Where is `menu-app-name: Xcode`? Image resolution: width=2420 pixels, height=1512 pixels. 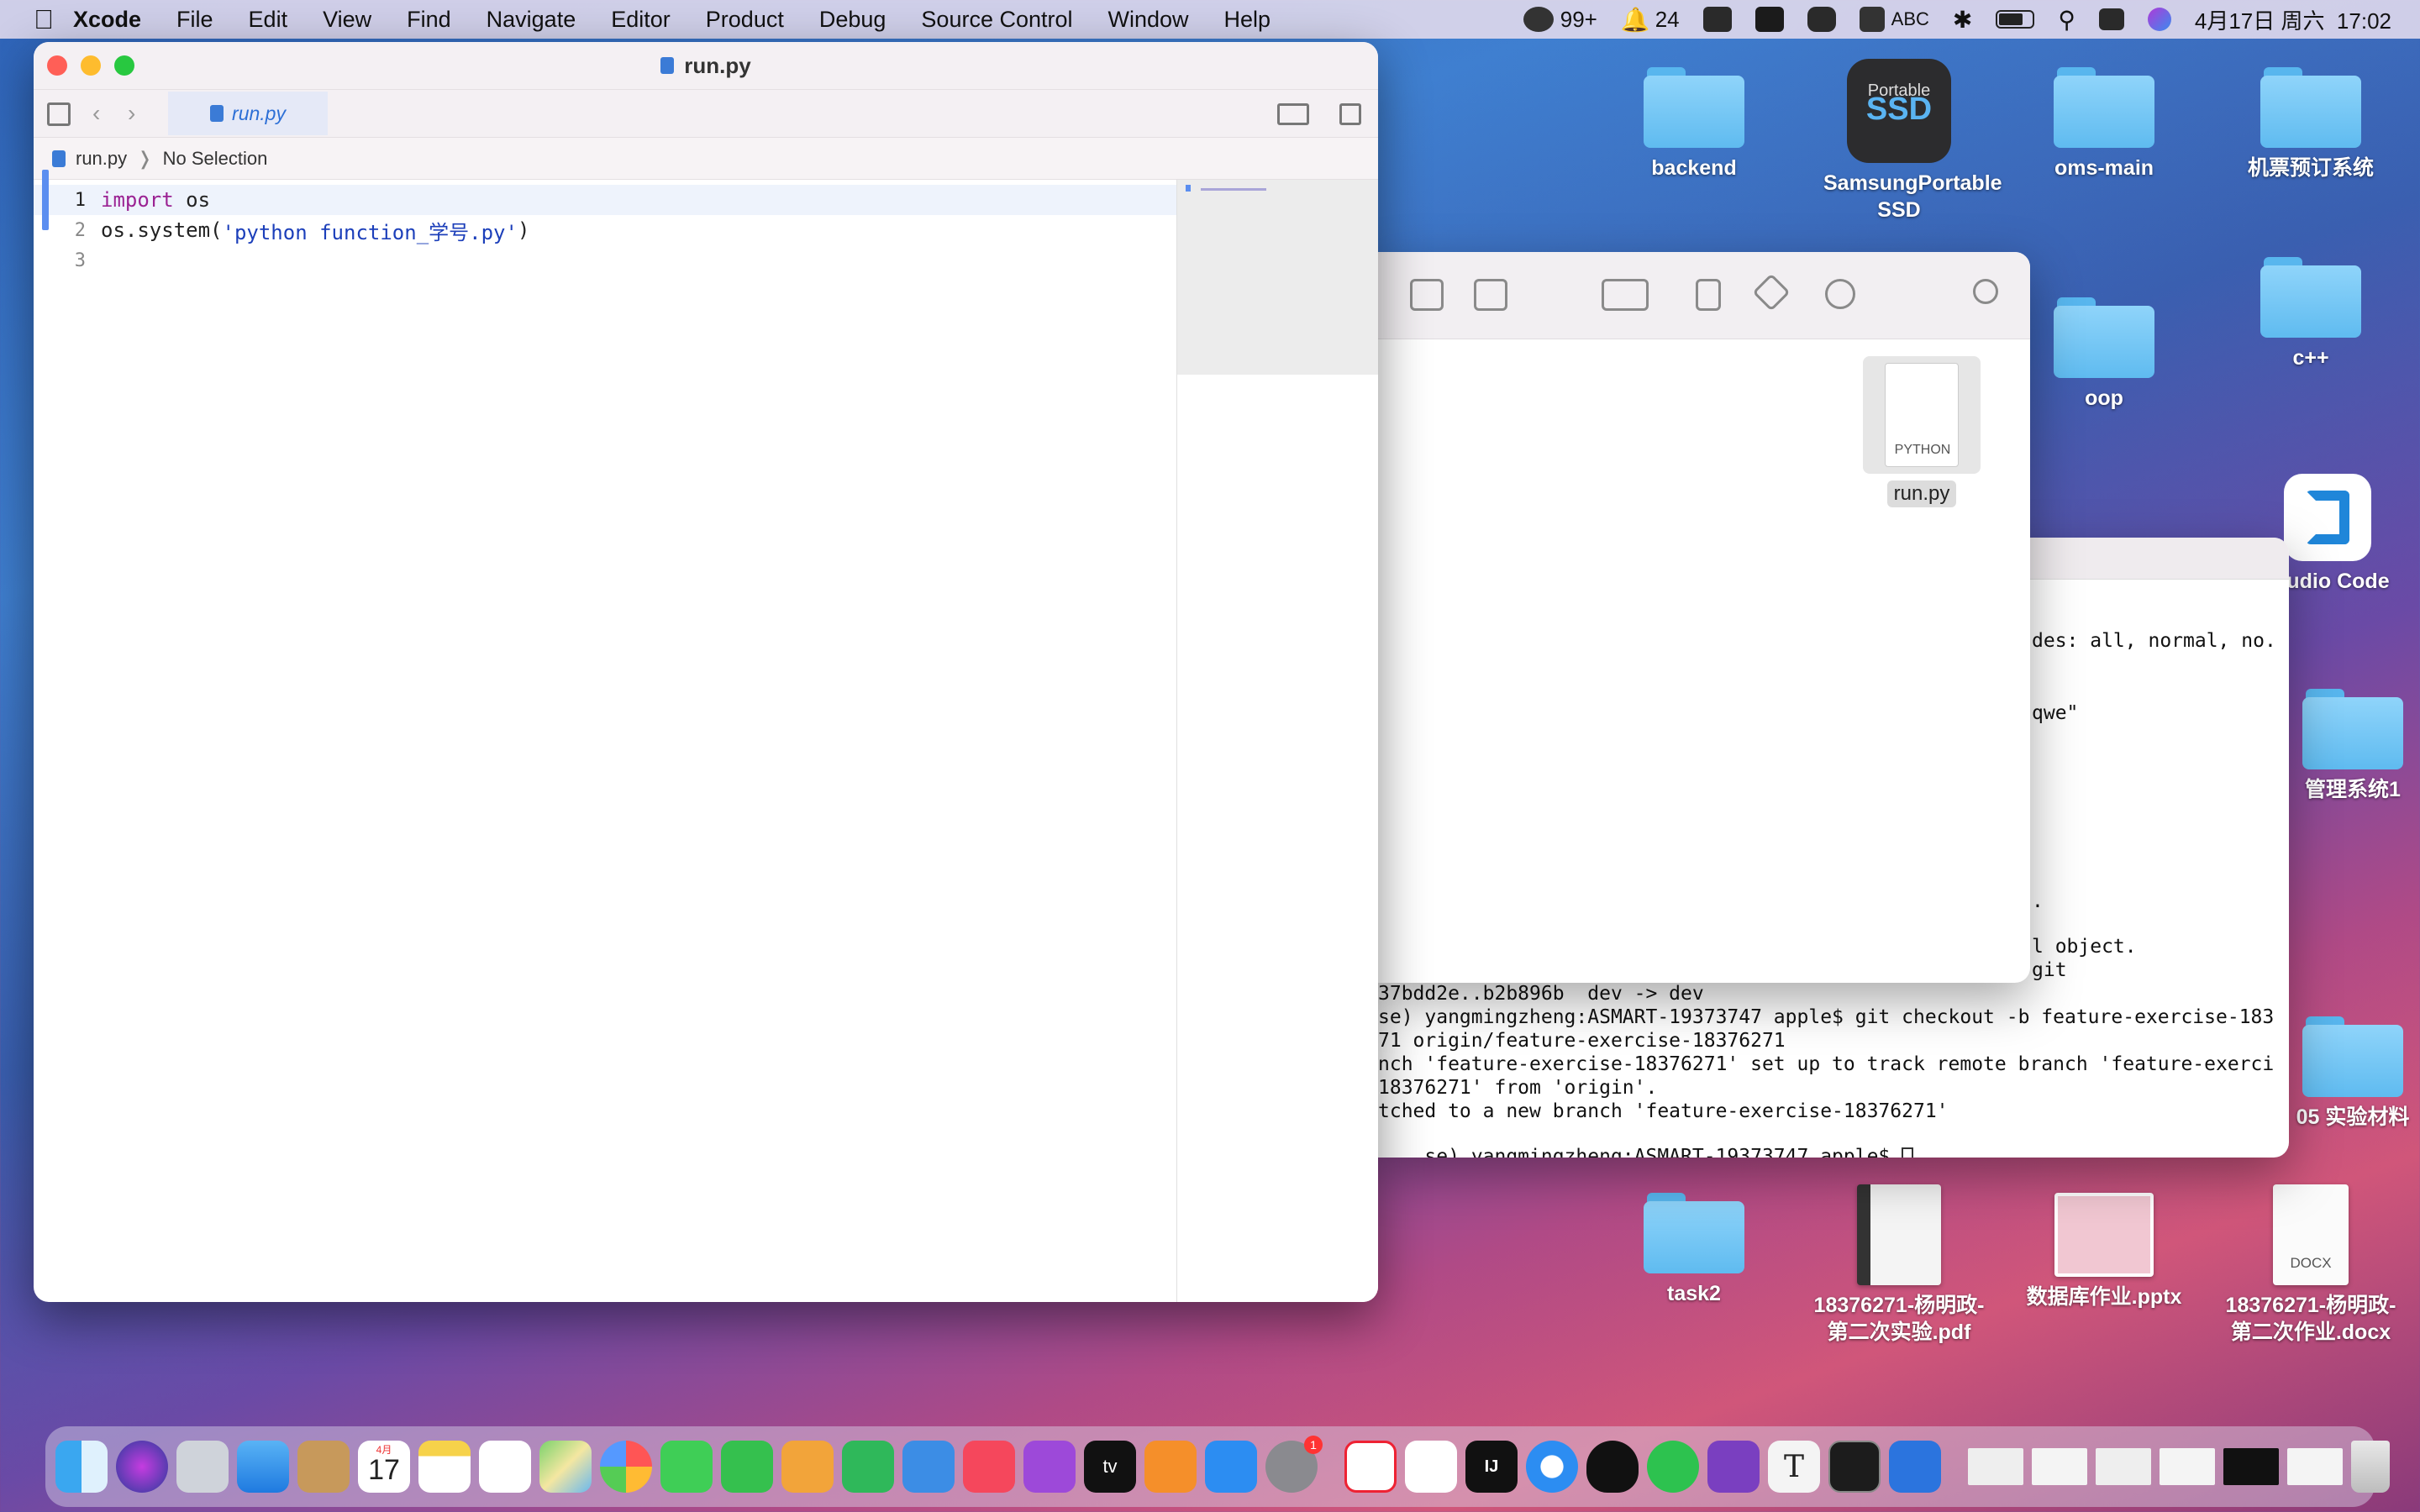
menu-app-name: Xcode is located at coordinates (107, 20).